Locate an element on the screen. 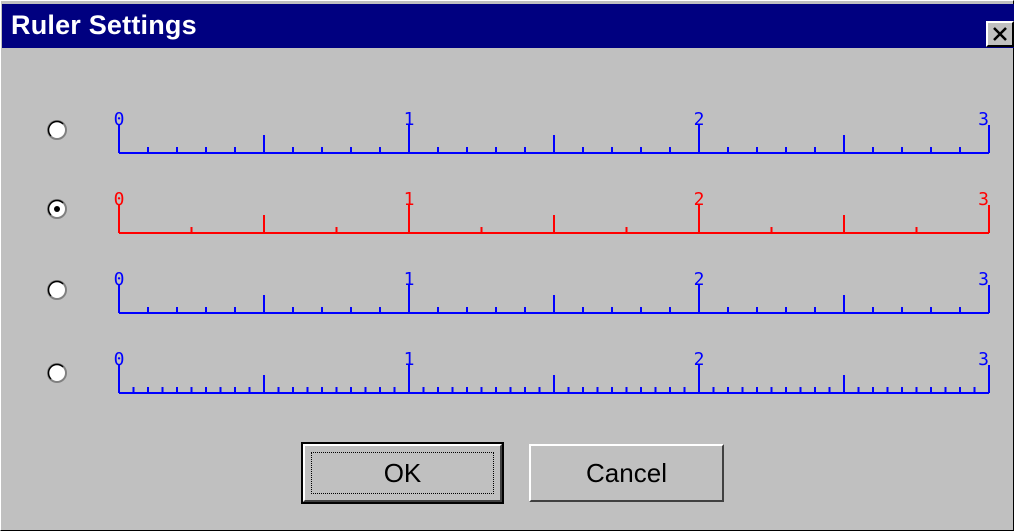 The height and width of the screenshot is (531, 1014). radio-selected-dot is located at coordinates (57, 209).